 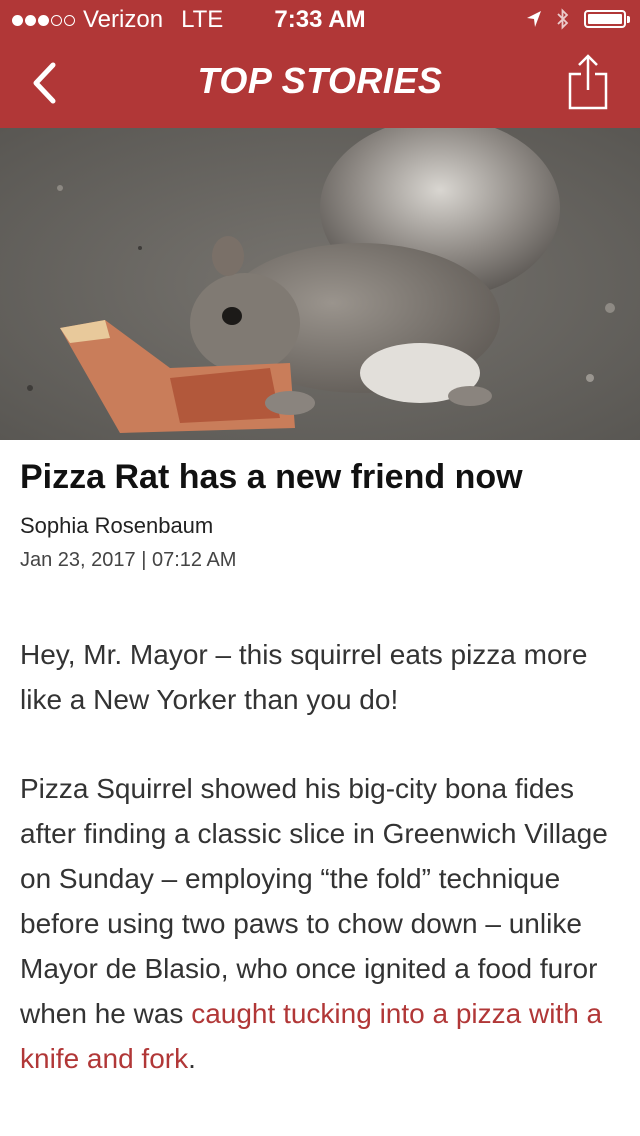 I want to click on paragraph-end: ., so click(x=192, y=1058).